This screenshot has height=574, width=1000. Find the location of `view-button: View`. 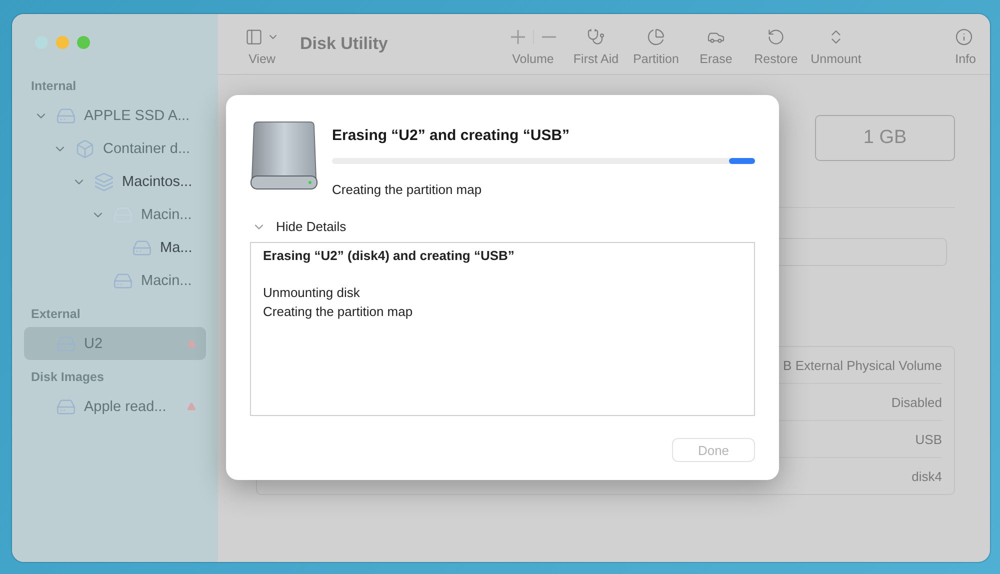

view-button: View is located at coordinates (262, 47).